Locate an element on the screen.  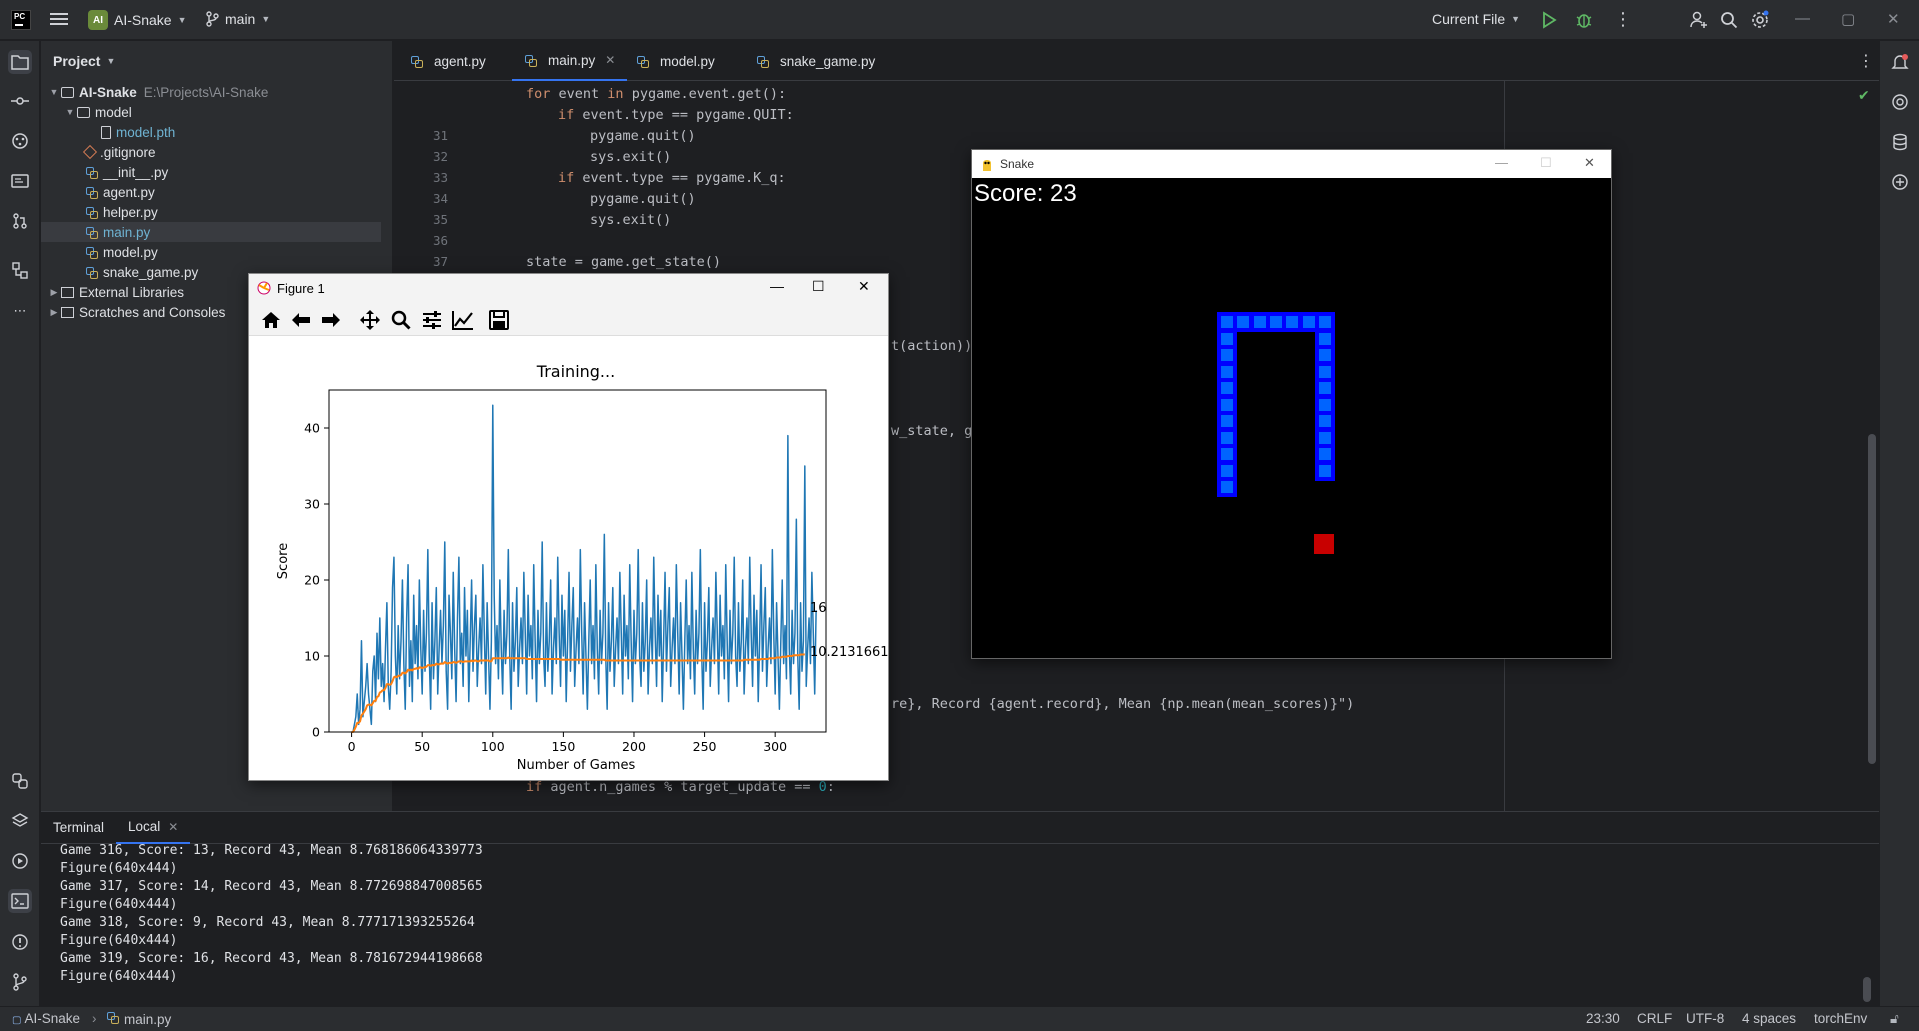
tab-snake-game: snake_game.py is located at coordinates (815, 61).